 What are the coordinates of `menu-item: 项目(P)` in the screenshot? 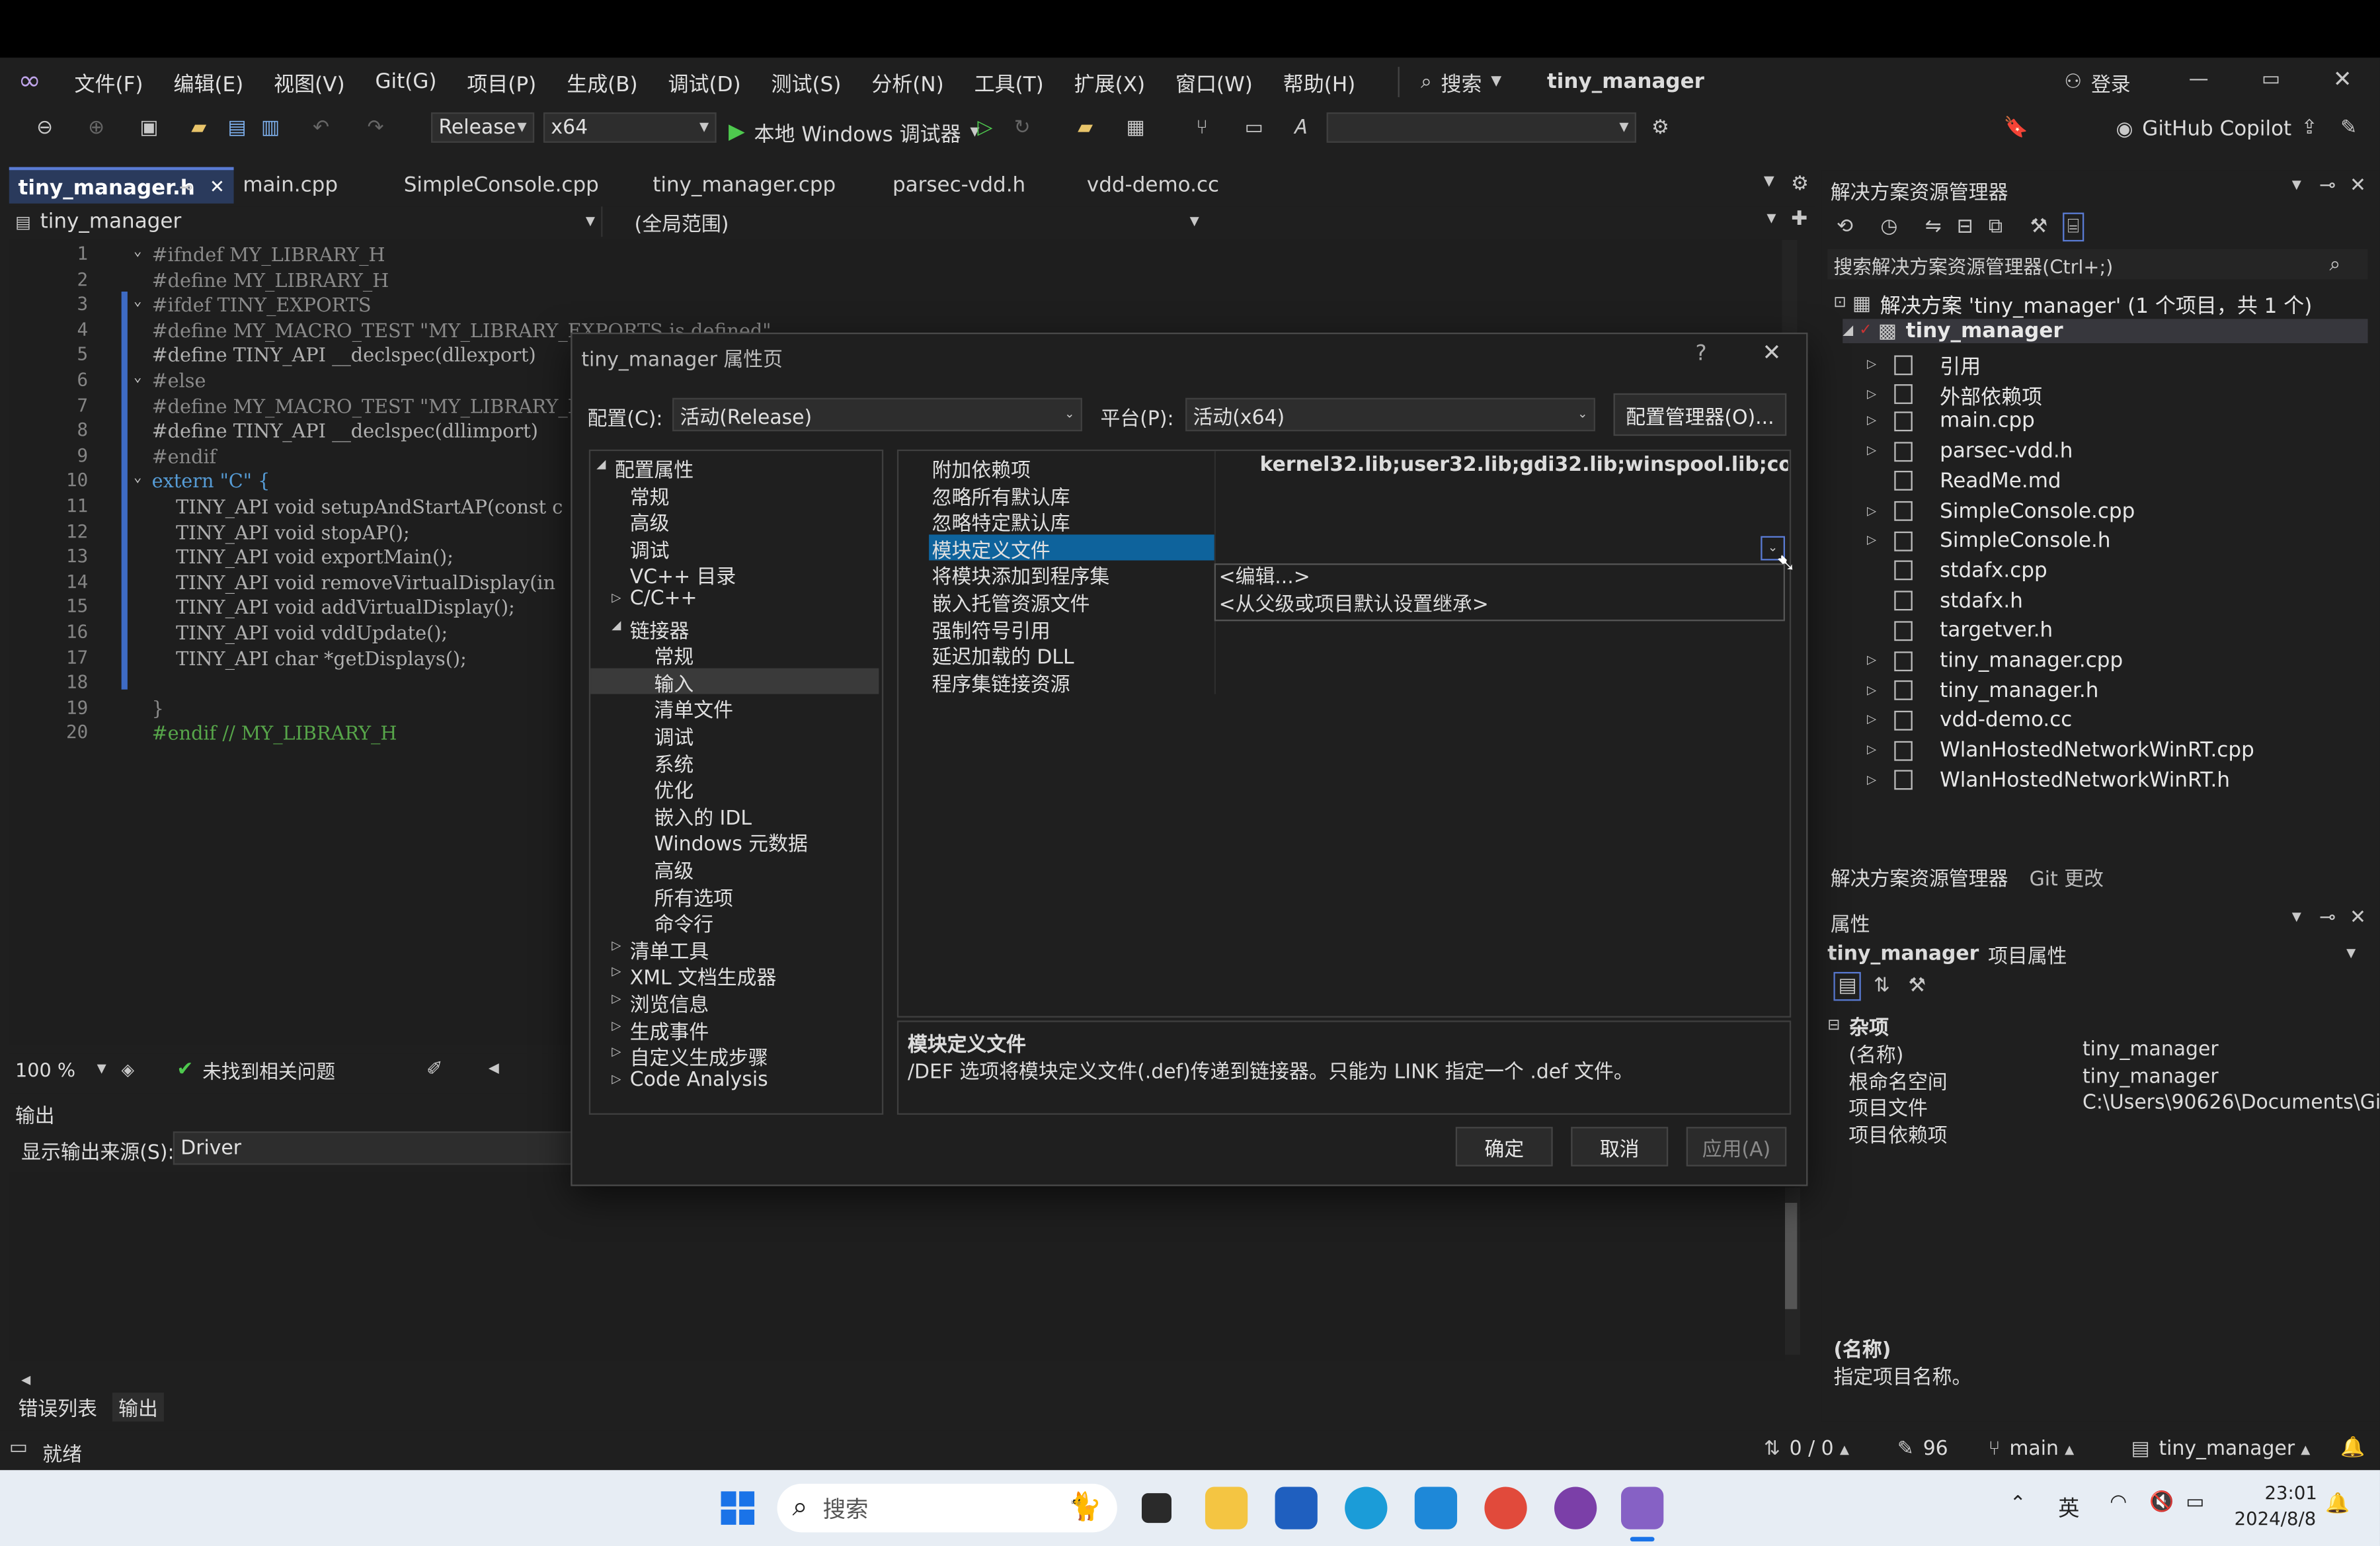 It's located at (501, 82).